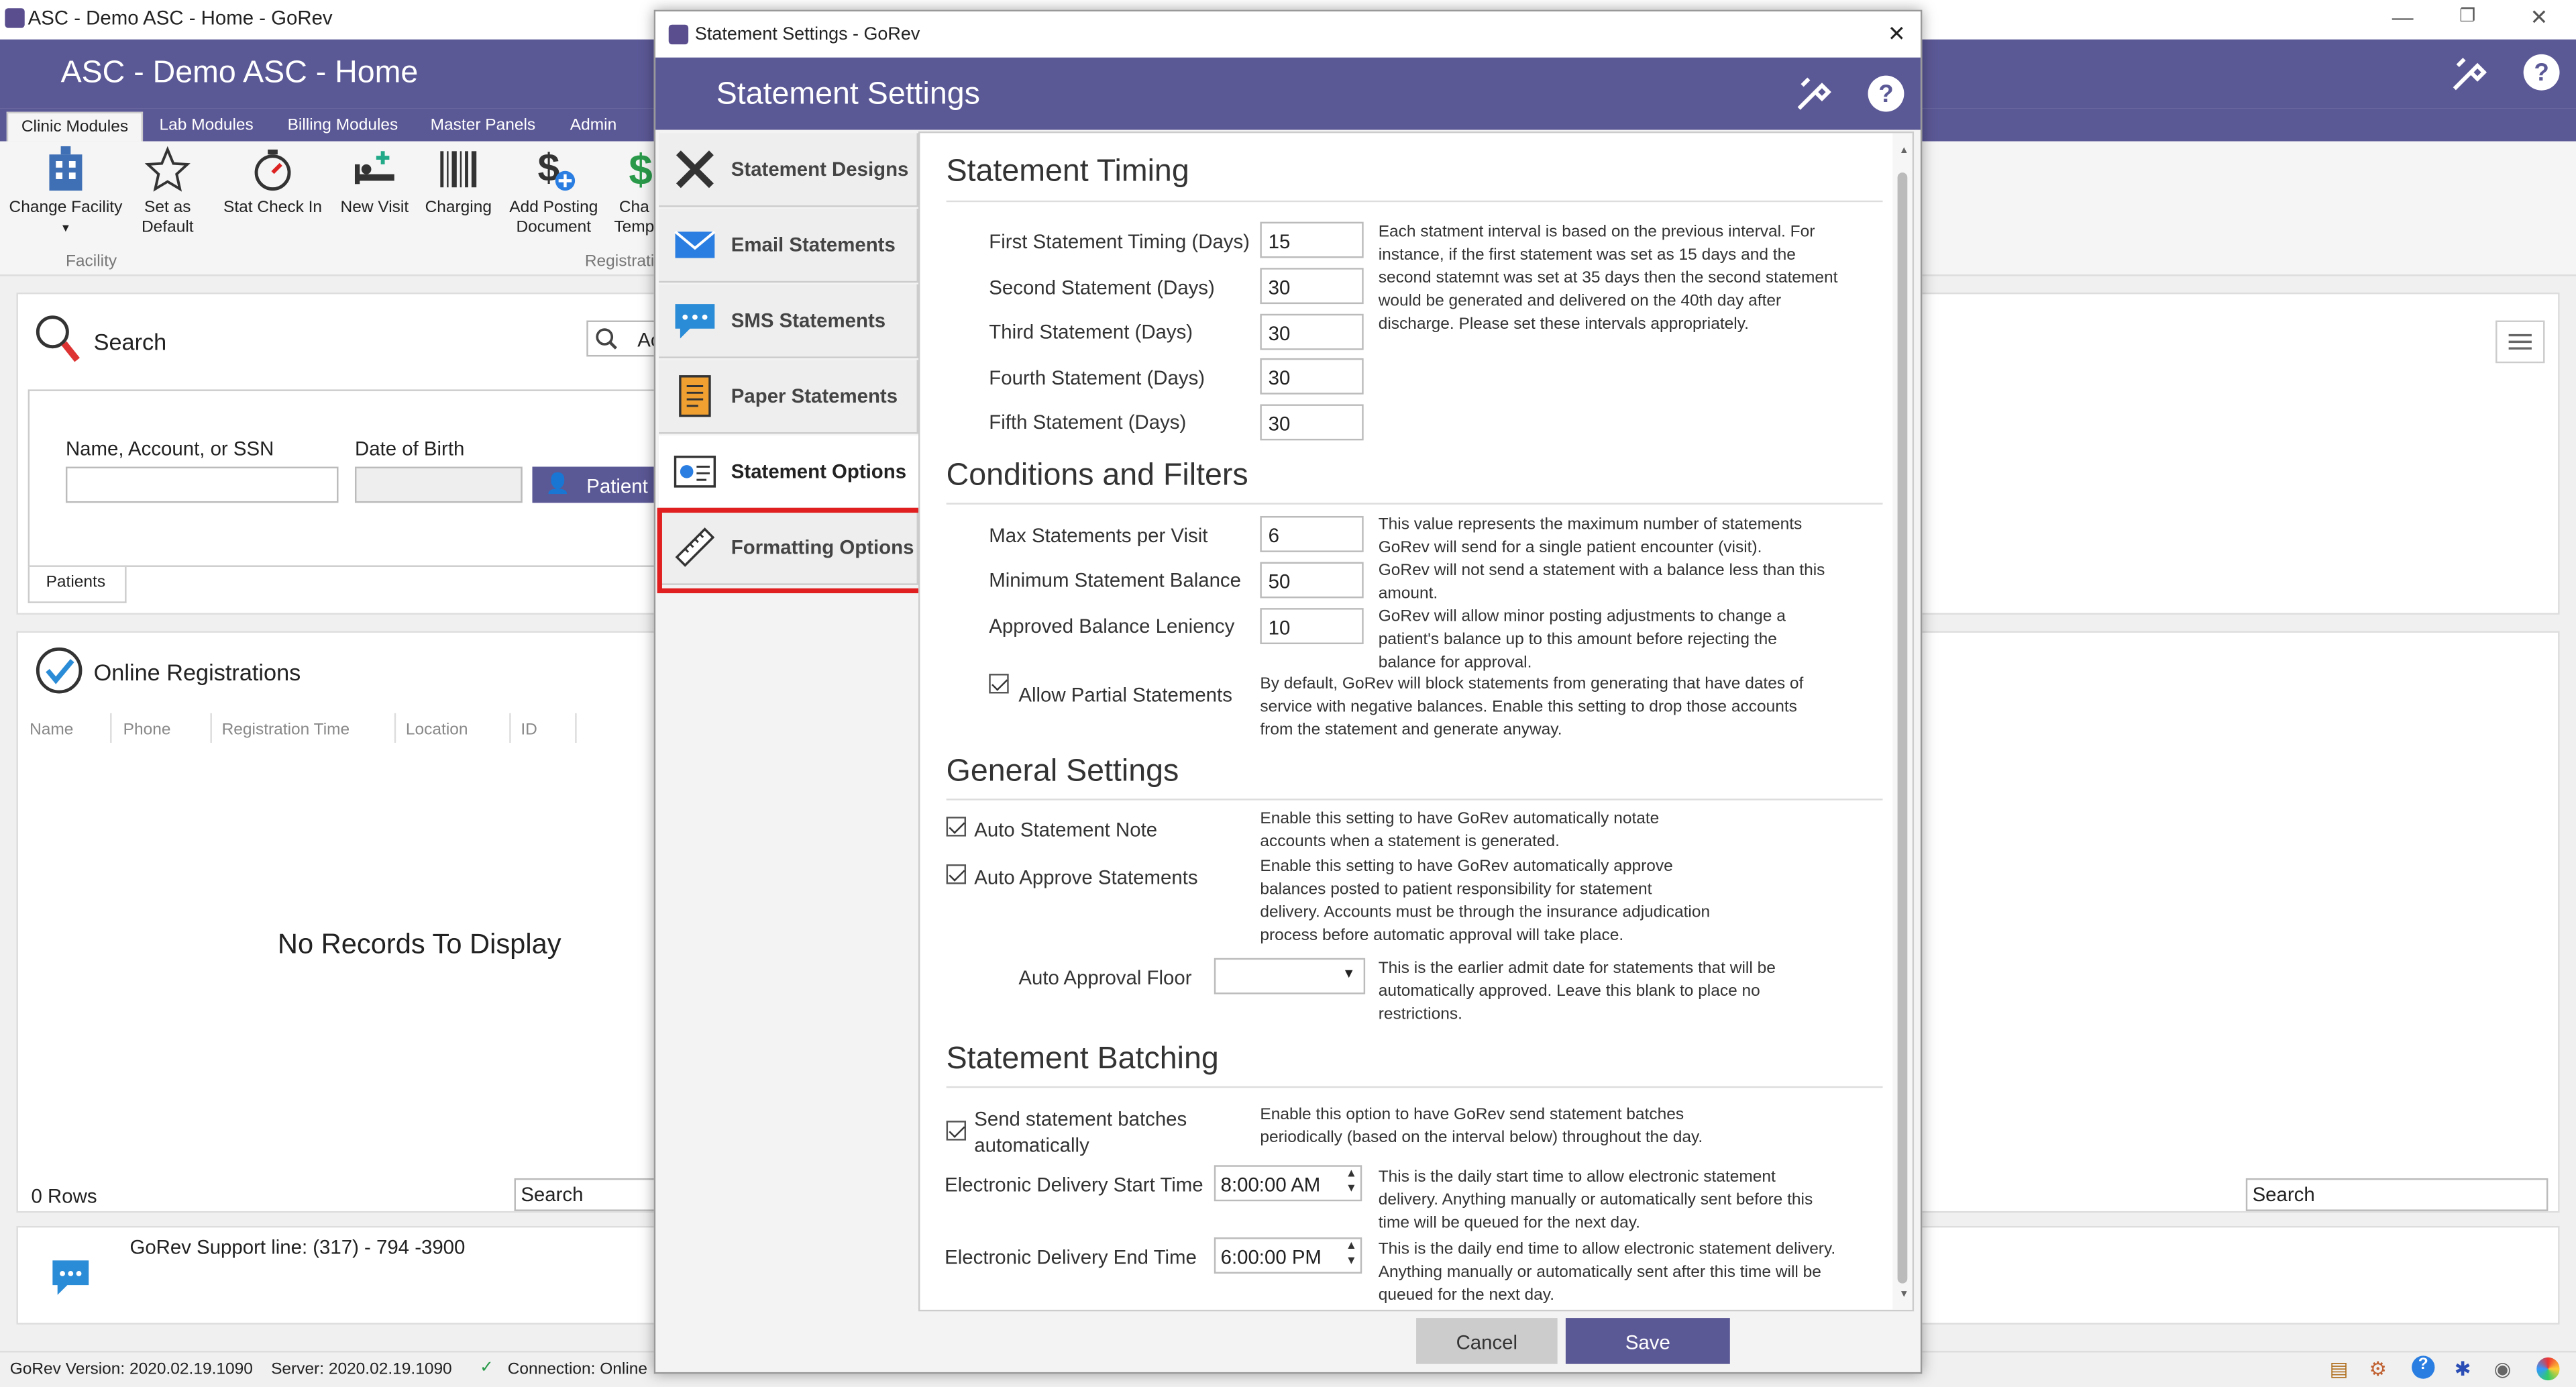  What do you see at coordinates (239, 73) in the screenshot?
I see `page-title: ASC - Demo ASC - Home` at bounding box center [239, 73].